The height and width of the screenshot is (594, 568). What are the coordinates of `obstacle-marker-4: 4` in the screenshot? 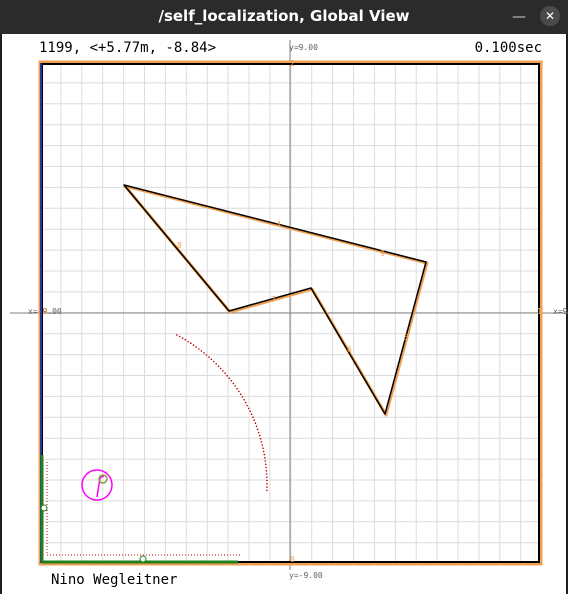 It's located at (278, 224).